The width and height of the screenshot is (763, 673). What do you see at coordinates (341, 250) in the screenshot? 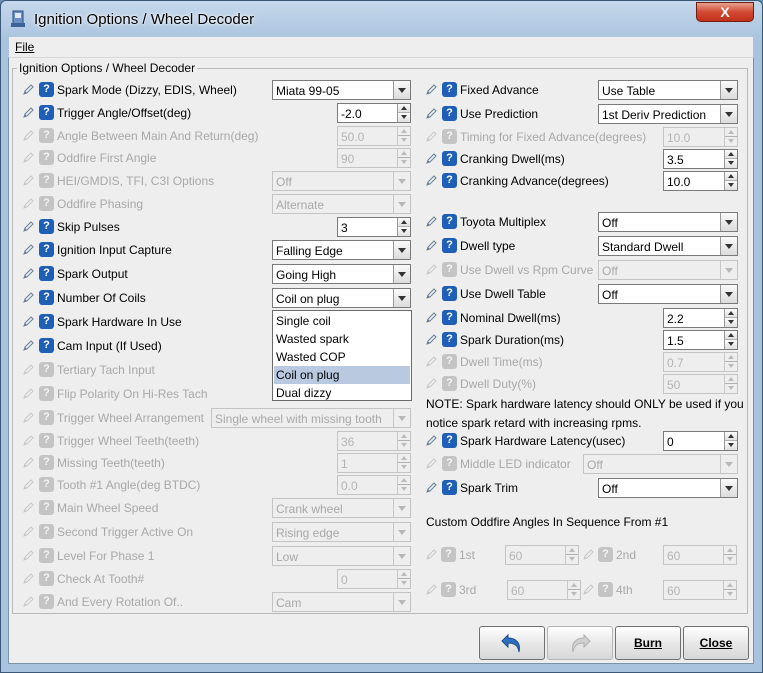
I see `setting-dropdown: Falling Edge` at bounding box center [341, 250].